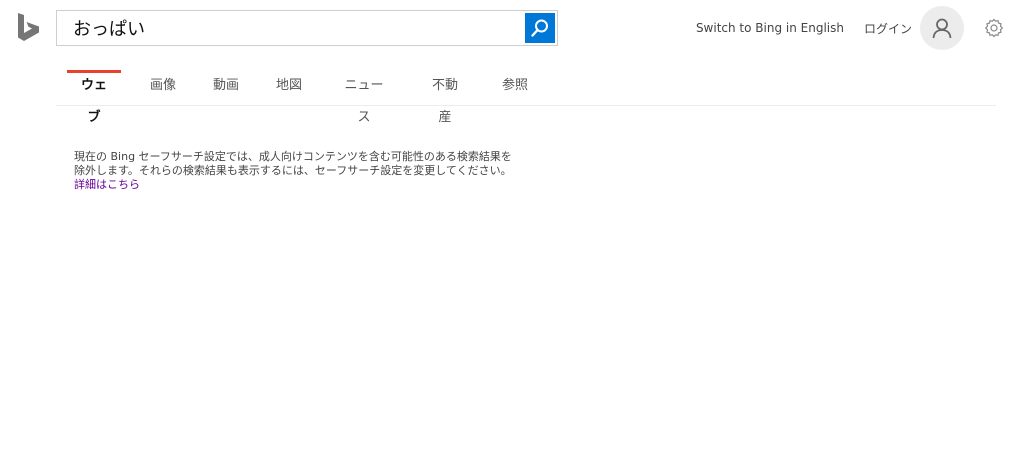 The image size is (1024, 468). What do you see at coordinates (94, 97) in the screenshot?
I see `tab-web: ウェブ` at bounding box center [94, 97].